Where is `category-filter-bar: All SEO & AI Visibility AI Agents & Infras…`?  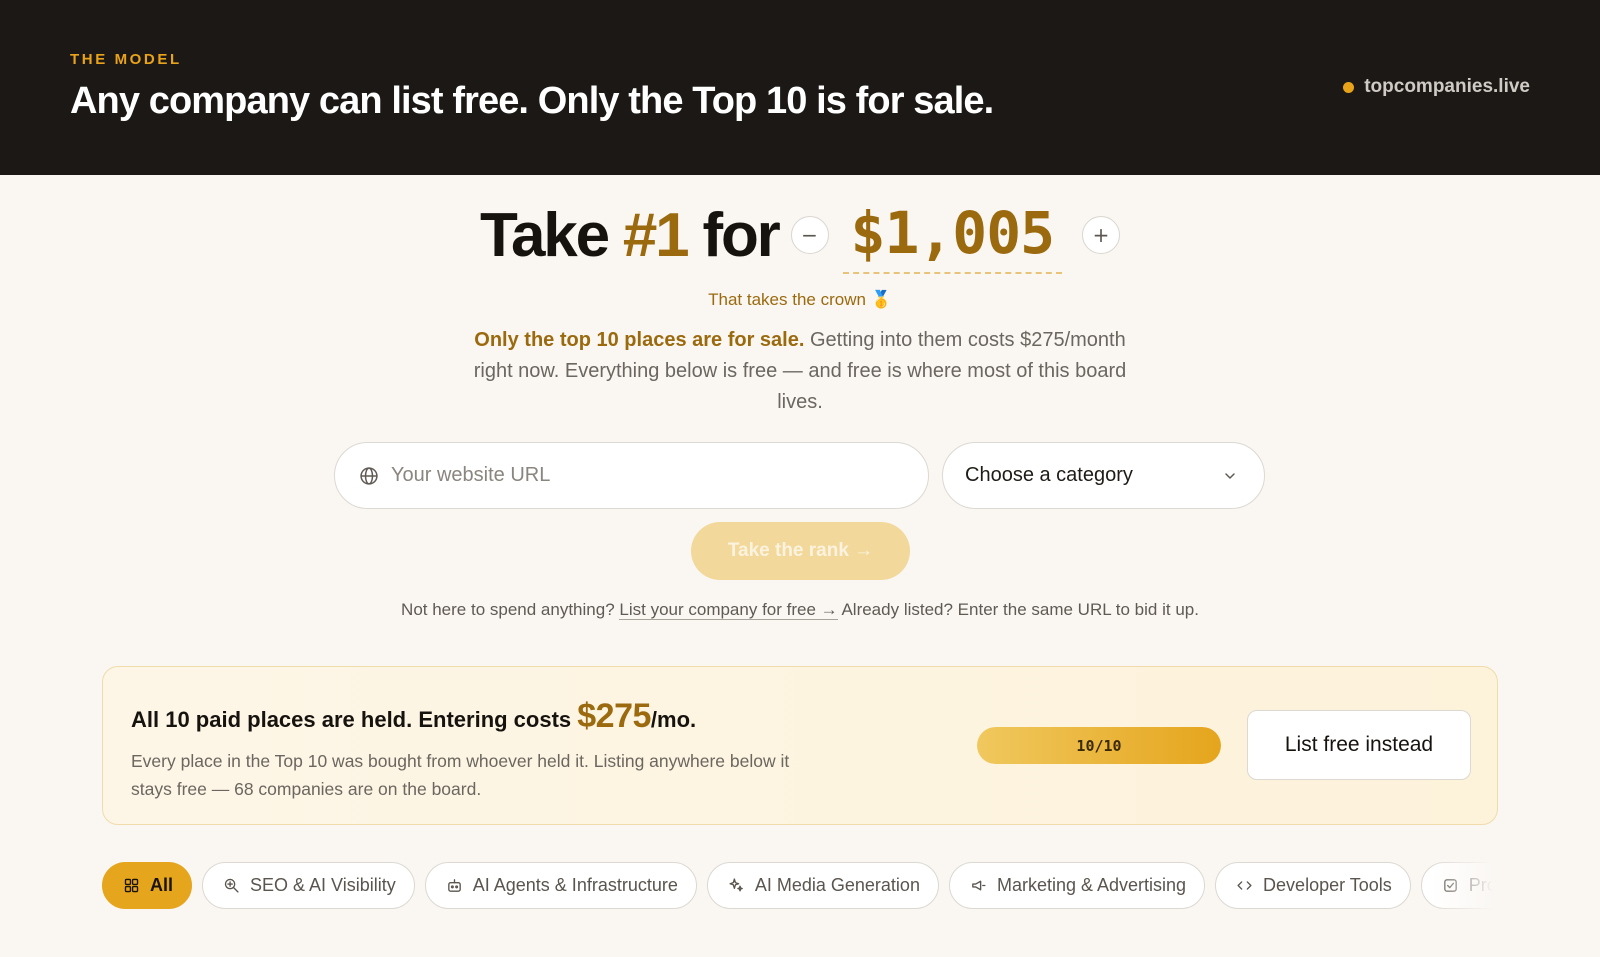
category-filter-bar: All SEO & AI Visibility AI Agents & Infras… is located at coordinates (801, 886).